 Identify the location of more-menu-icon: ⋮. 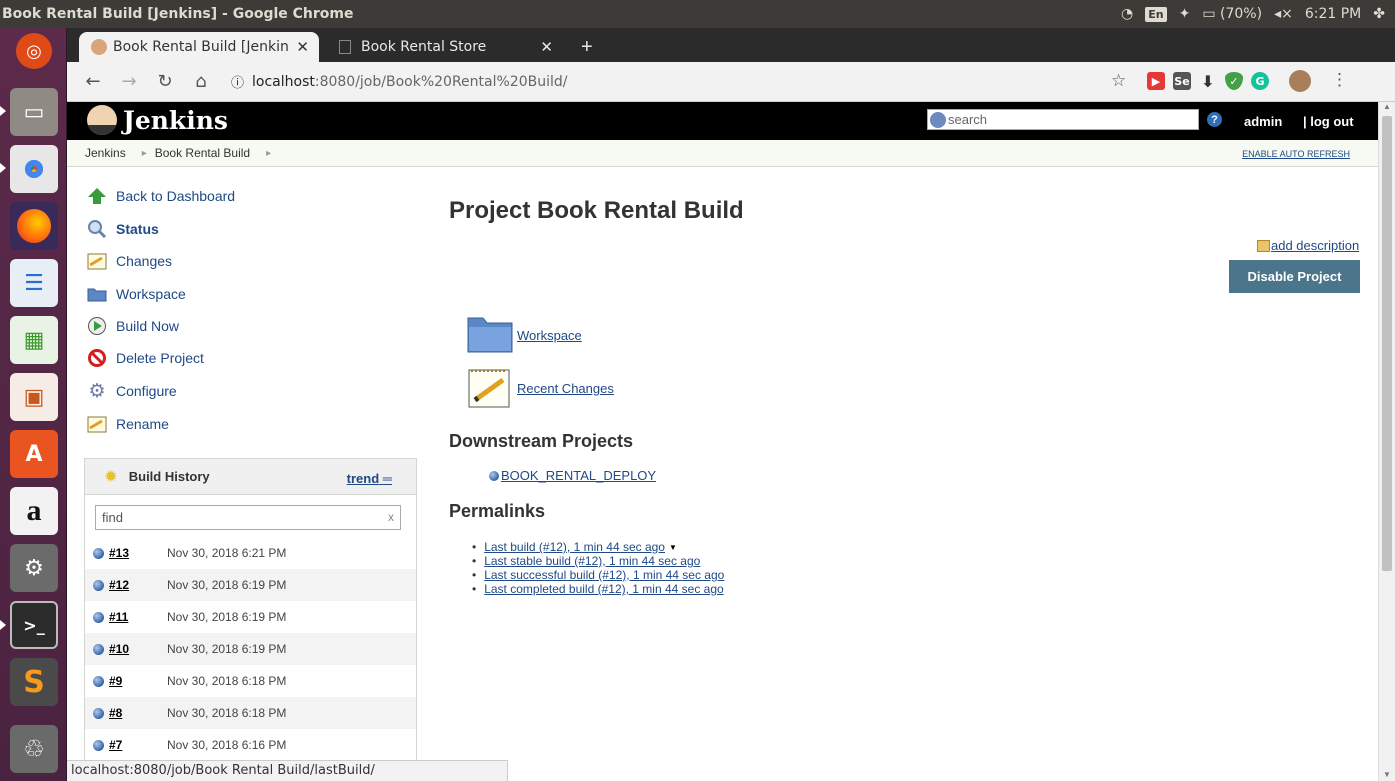
(1339, 80).